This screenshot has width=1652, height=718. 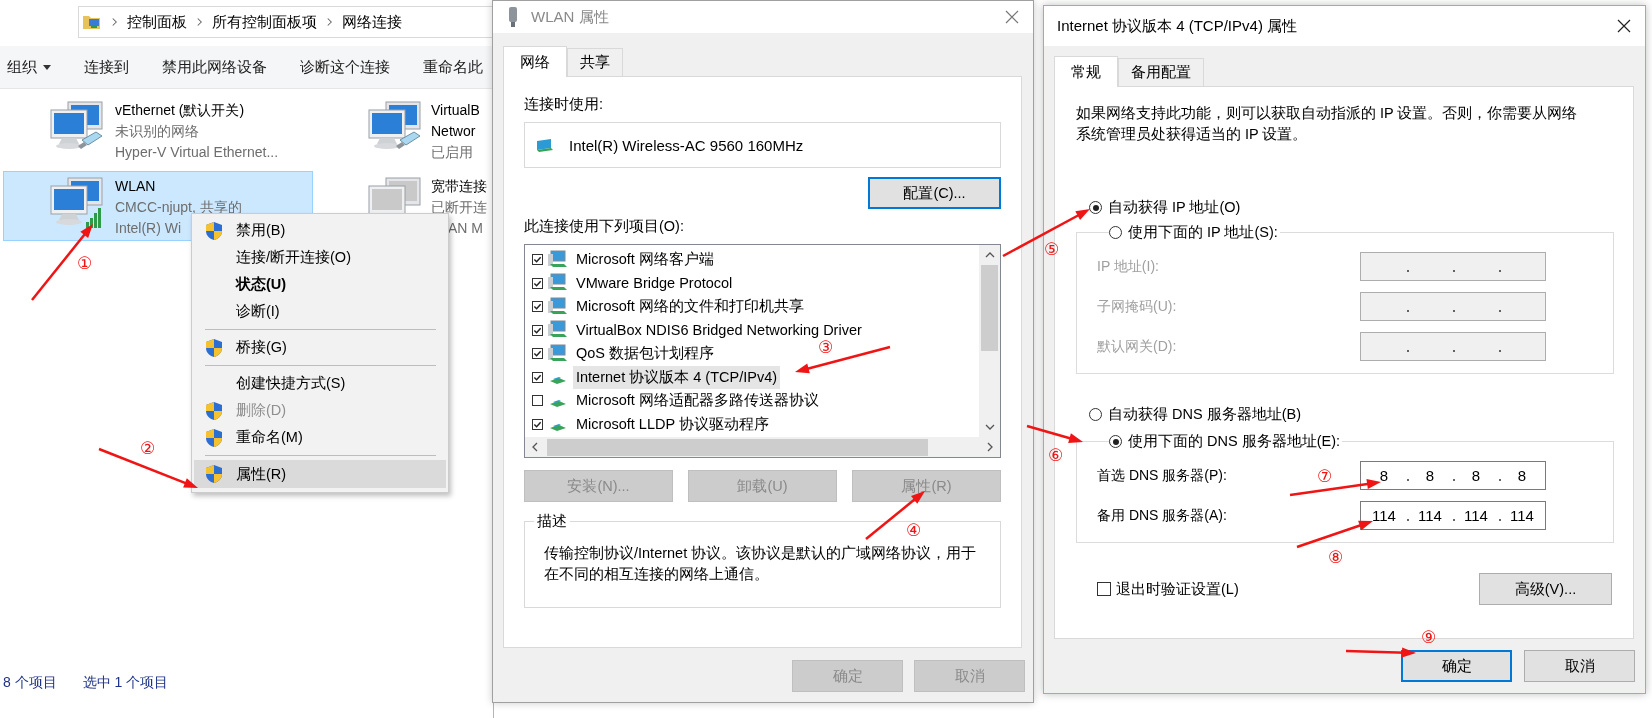 What do you see at coordinates (552, 521) in the screenshot?
I see `group-title: 描述` at bounding box center [552, 521].